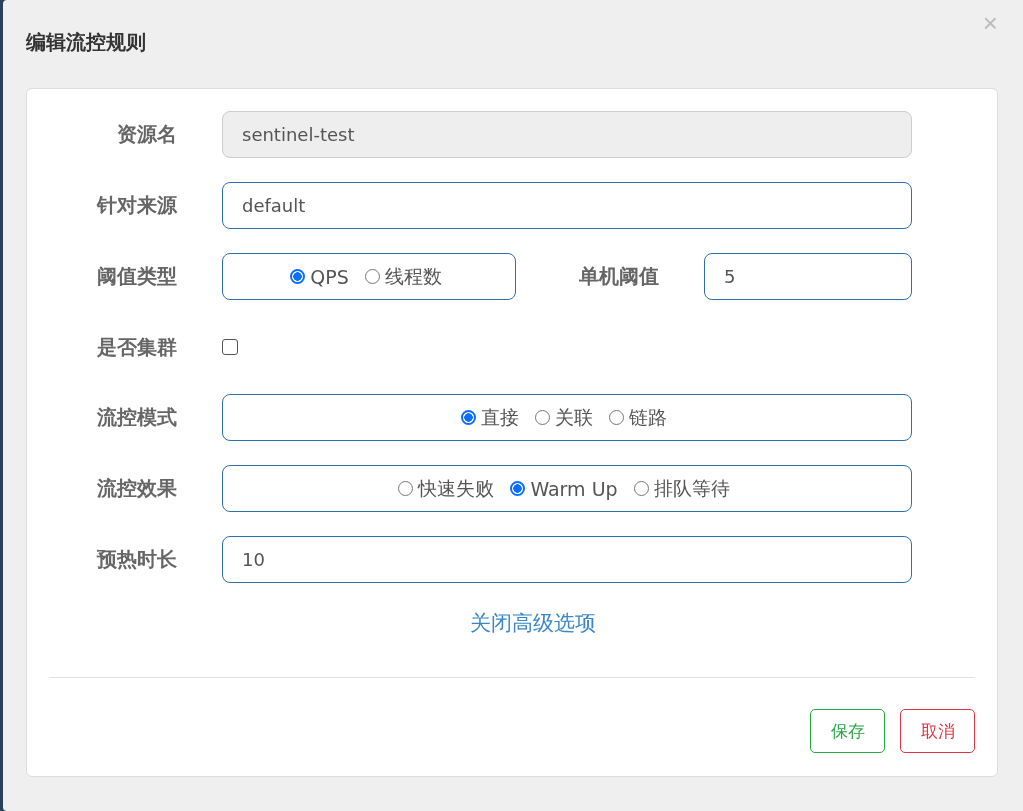 The width and height of the screenshot is (1023, 811). I want to click on field-label: 预热时长, so click(137, 559).